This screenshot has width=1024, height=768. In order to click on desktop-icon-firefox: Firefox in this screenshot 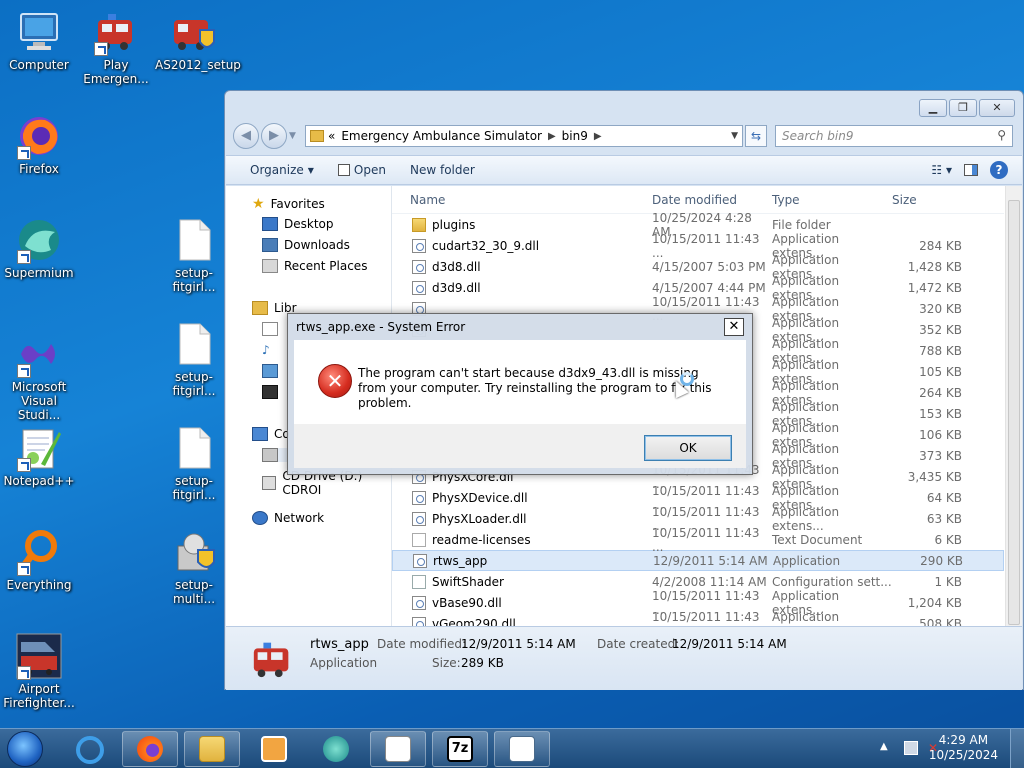, I will do `click(39, 144)`.